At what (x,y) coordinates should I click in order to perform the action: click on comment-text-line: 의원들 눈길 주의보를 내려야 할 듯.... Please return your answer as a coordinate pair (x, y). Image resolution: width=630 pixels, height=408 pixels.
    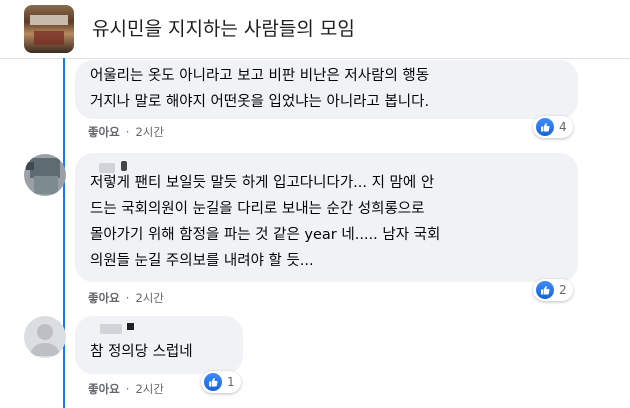
    Looking at the image, I should click on (202, 261).